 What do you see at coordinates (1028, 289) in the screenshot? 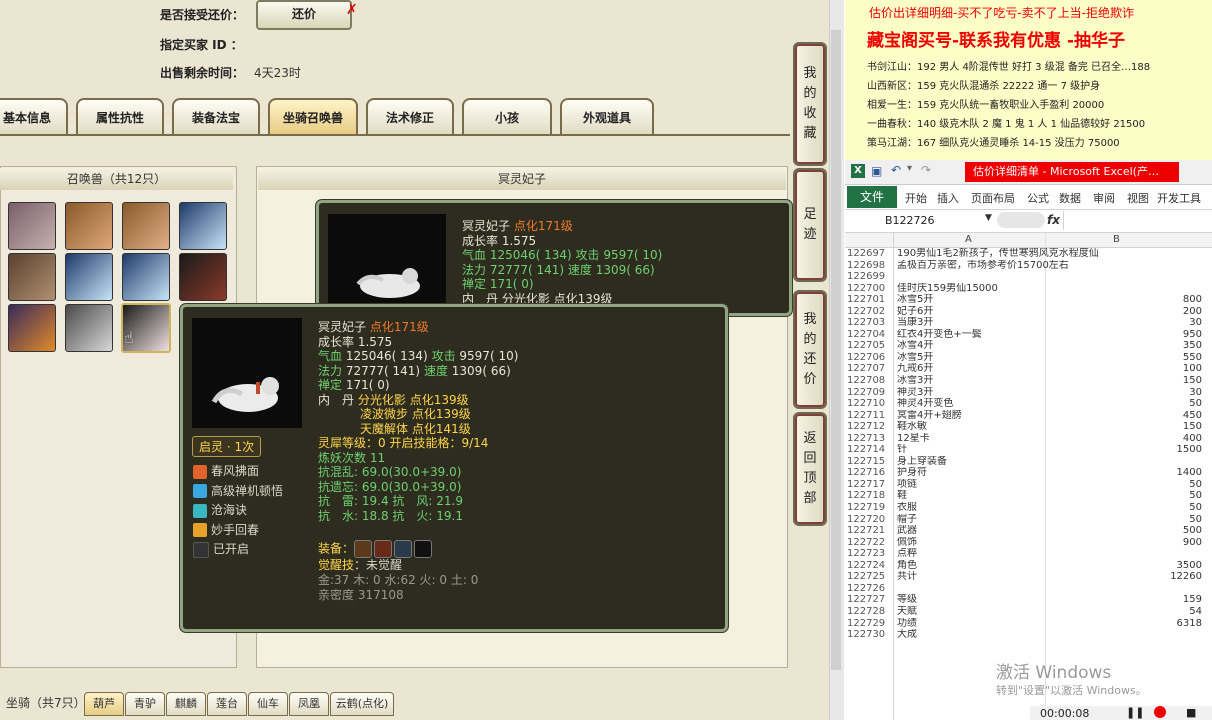
I see `sheet-row: 122700 佳时庆159男仙15000` at bounding box center [1028, 289].